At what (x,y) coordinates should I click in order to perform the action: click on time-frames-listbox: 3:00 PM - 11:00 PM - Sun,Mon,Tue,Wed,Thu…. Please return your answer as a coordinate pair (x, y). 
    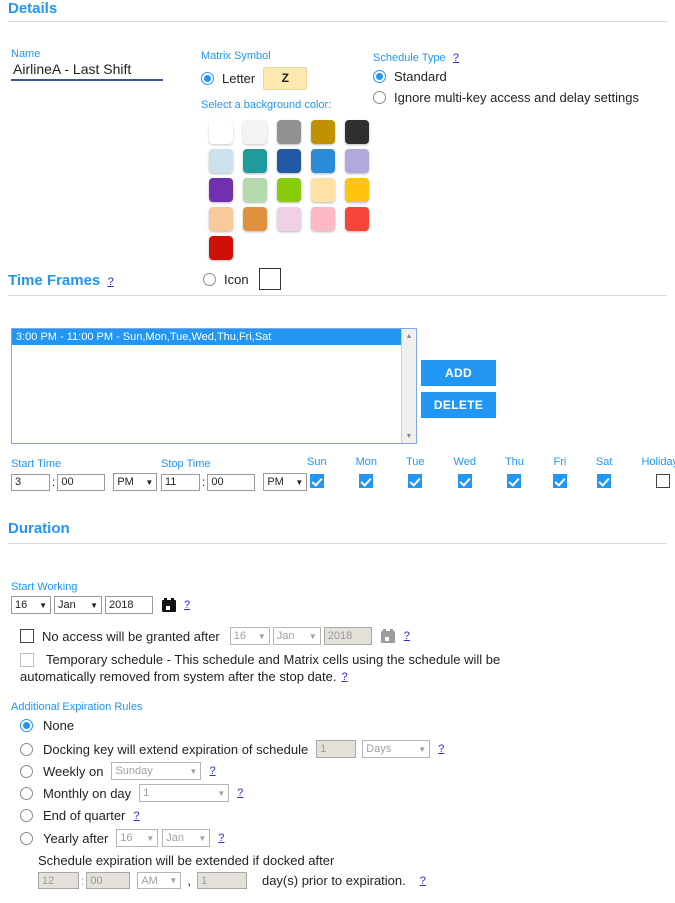
    Looking at the image, I should click on (214, 386).